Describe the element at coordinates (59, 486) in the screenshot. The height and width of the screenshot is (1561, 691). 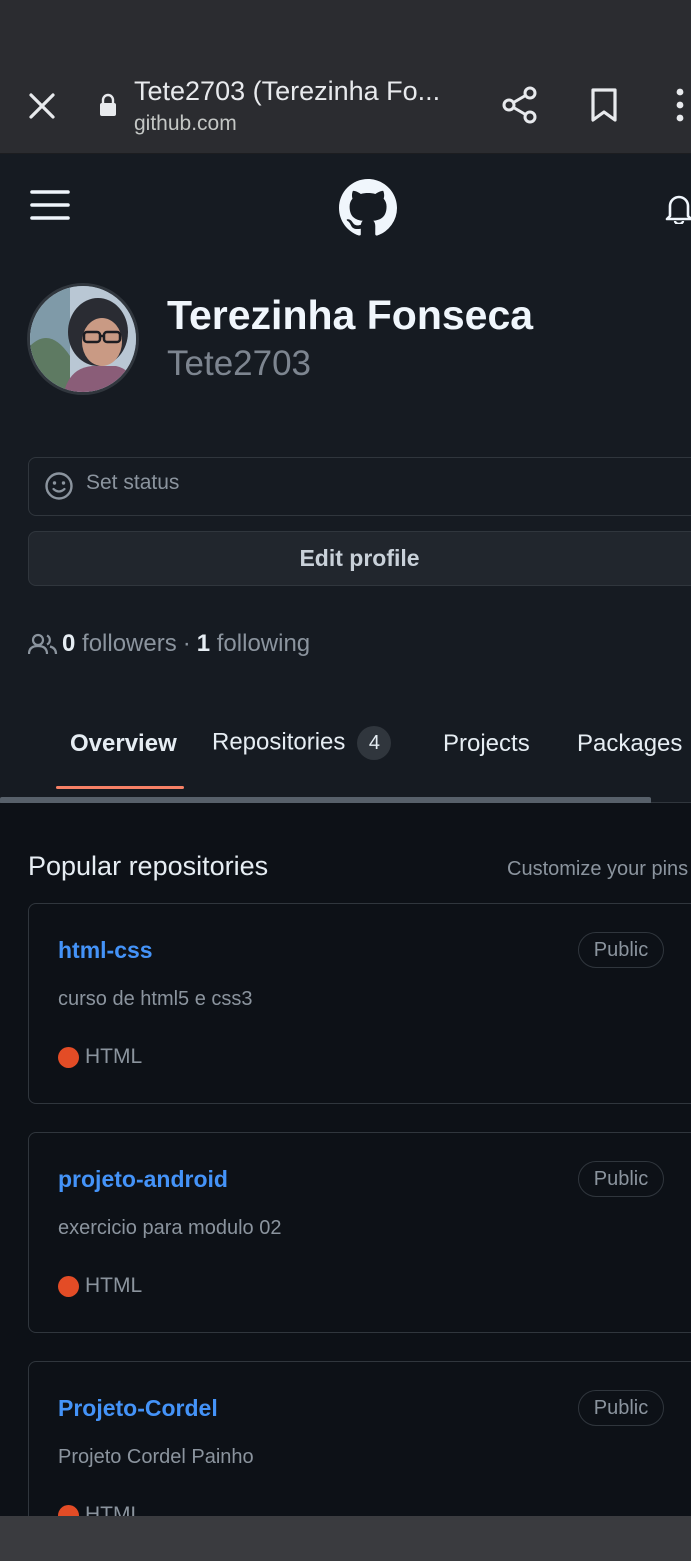
I see `smiley-icon` at that location.